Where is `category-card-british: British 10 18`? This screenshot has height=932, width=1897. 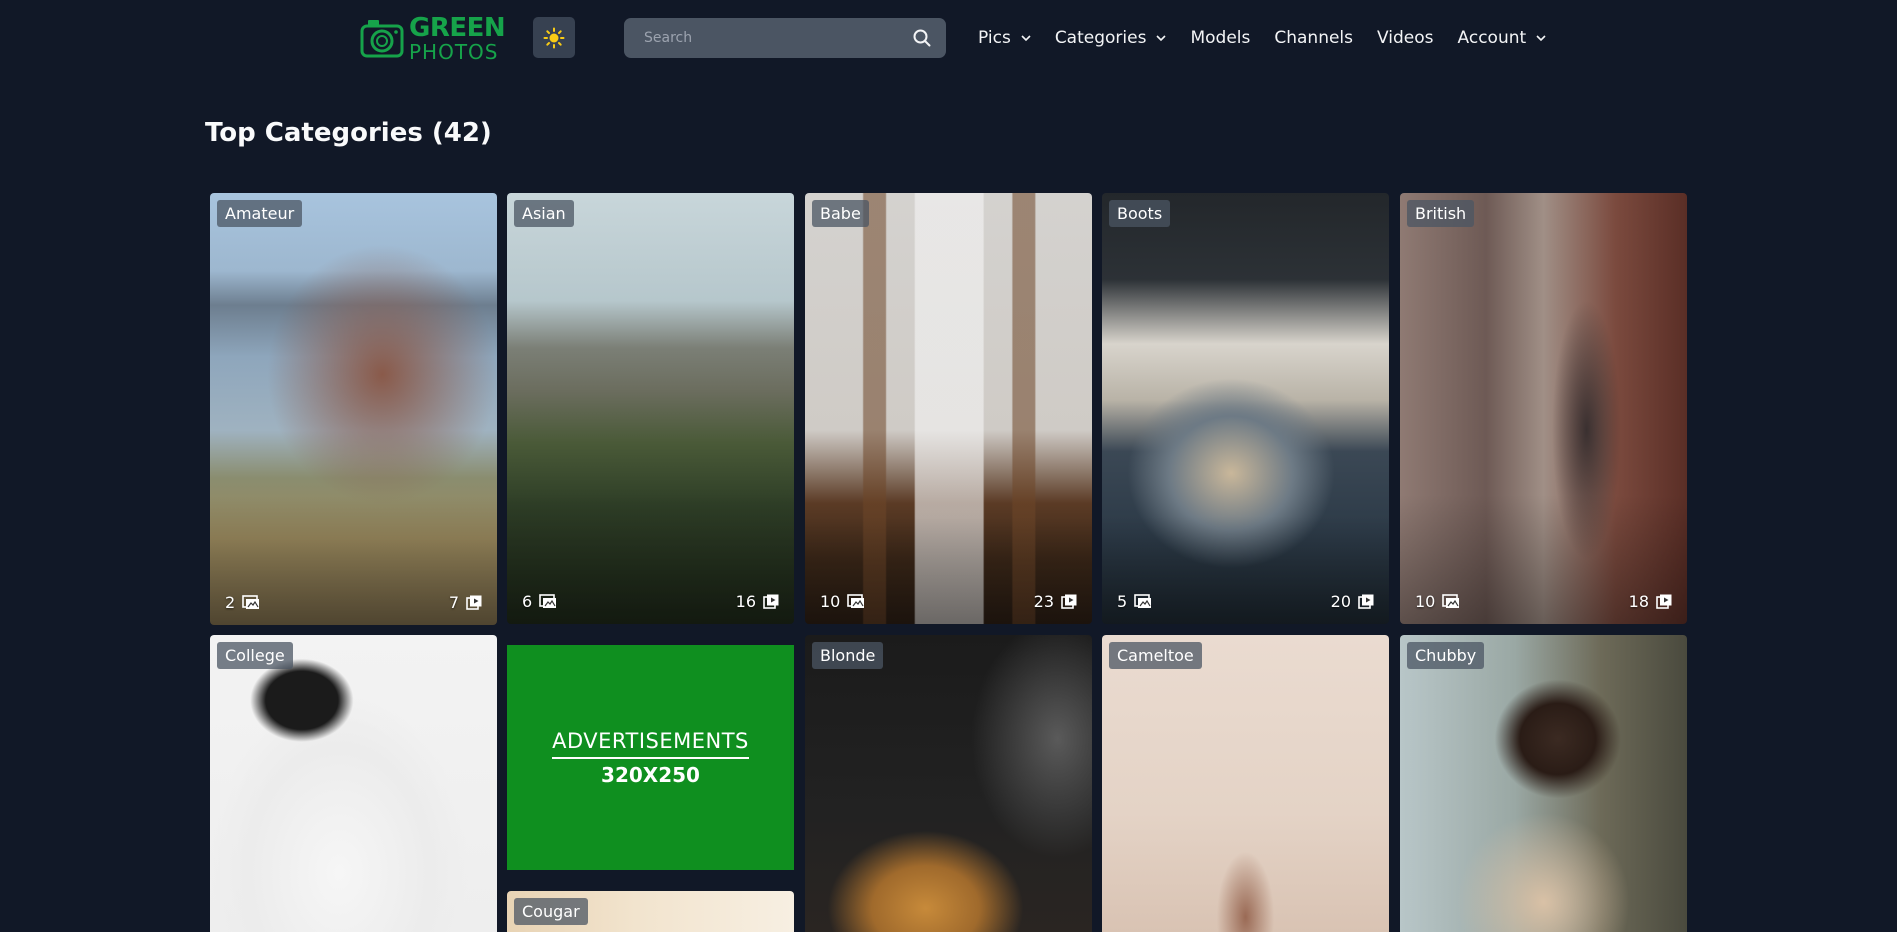 category-card-british: British 10 18 is located at coordinates (1543, 408).